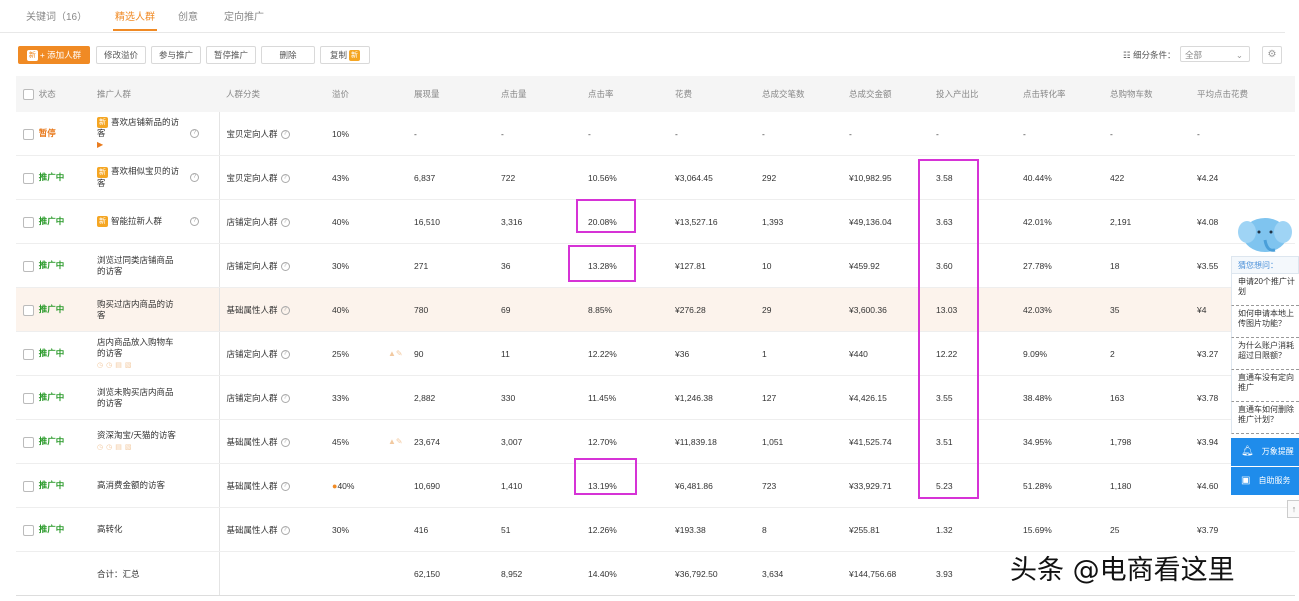  I want to click on impressions-cell: 271, so click(450, 265).